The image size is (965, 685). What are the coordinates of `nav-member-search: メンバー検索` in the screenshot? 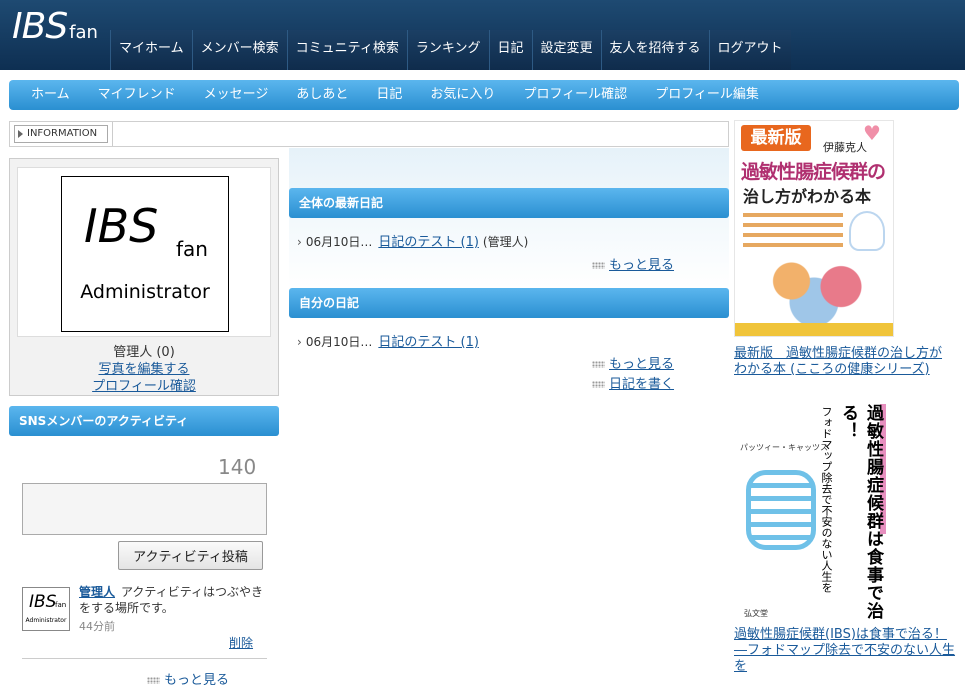 It's located at (239, 50).